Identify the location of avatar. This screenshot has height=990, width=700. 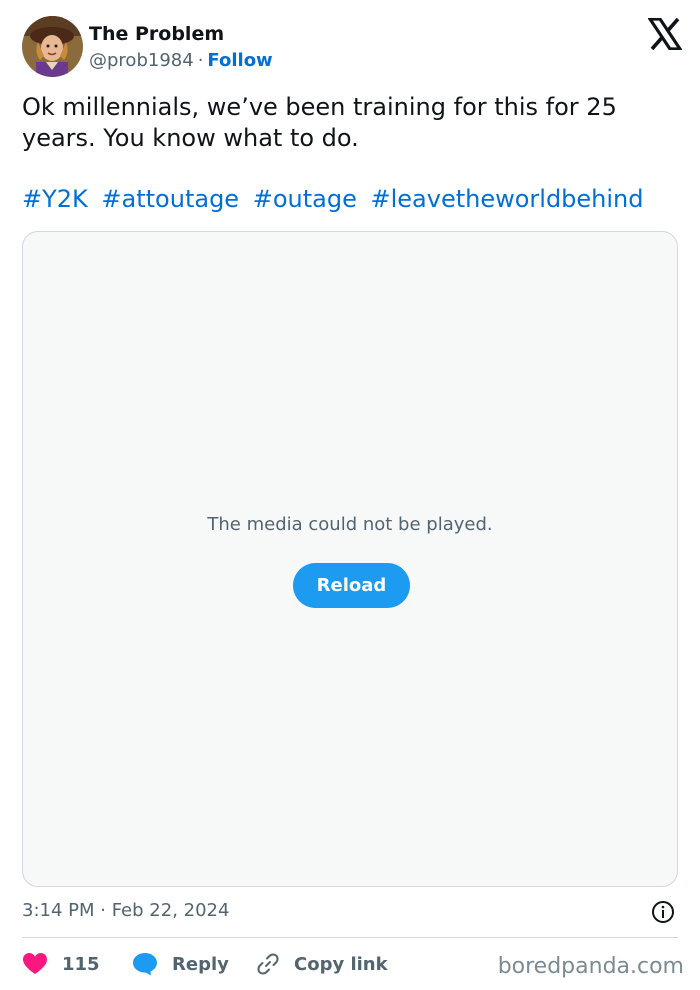
(52, 46).